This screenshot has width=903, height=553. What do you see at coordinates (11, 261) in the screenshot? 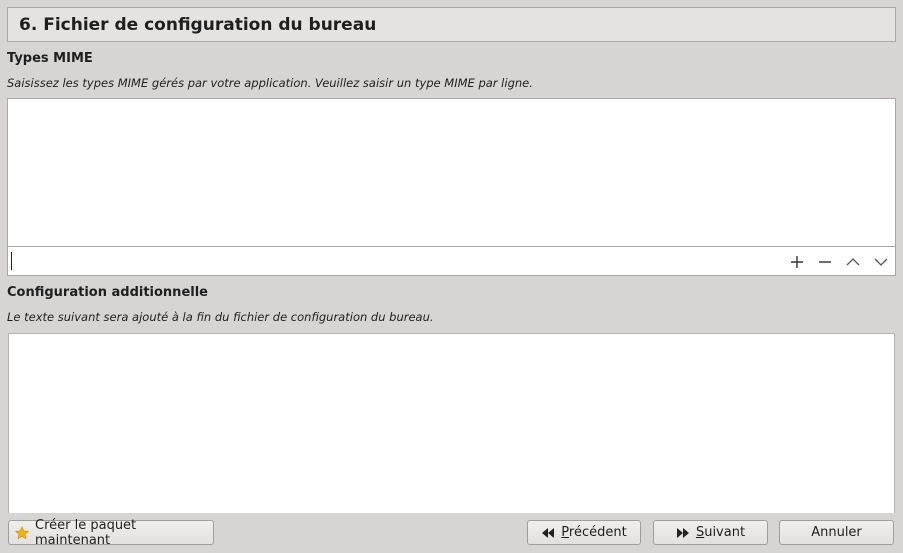
I see `text-caret` at bounding box center [11, 261].